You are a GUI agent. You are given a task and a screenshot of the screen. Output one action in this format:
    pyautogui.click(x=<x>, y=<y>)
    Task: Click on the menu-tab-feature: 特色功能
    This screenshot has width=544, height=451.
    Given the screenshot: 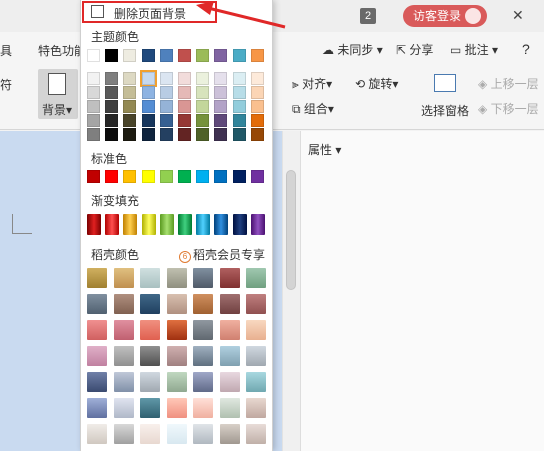 What is the action you would take?
    pyautogui.click(x=62, y=50)
    